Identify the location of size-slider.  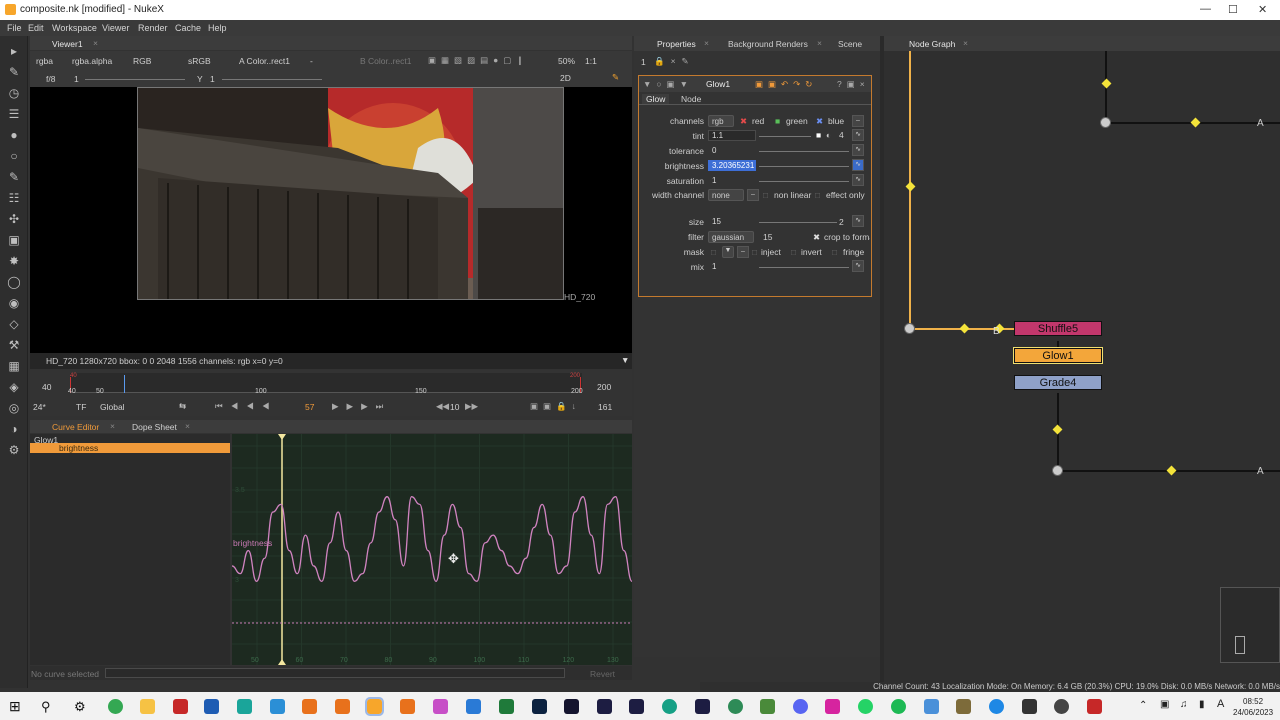
(798, 222).